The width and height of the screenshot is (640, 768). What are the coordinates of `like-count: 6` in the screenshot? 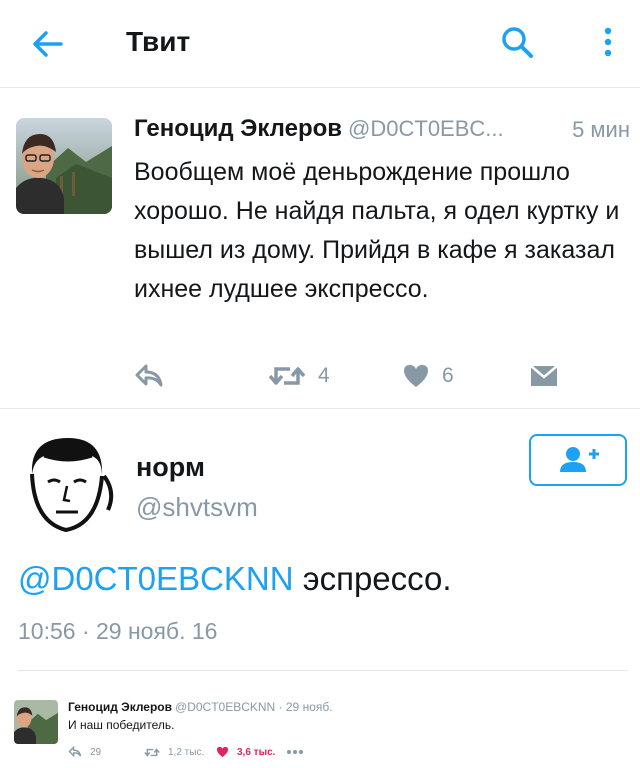 It's located at (448, 375).